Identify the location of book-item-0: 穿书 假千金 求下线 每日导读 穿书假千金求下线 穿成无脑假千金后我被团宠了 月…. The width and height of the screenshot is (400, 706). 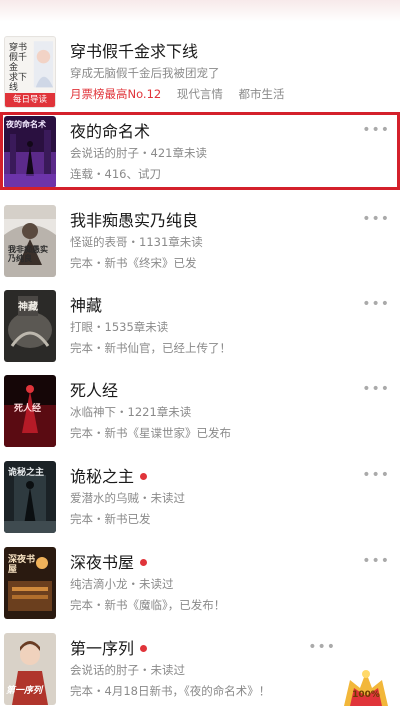
(200, 79).